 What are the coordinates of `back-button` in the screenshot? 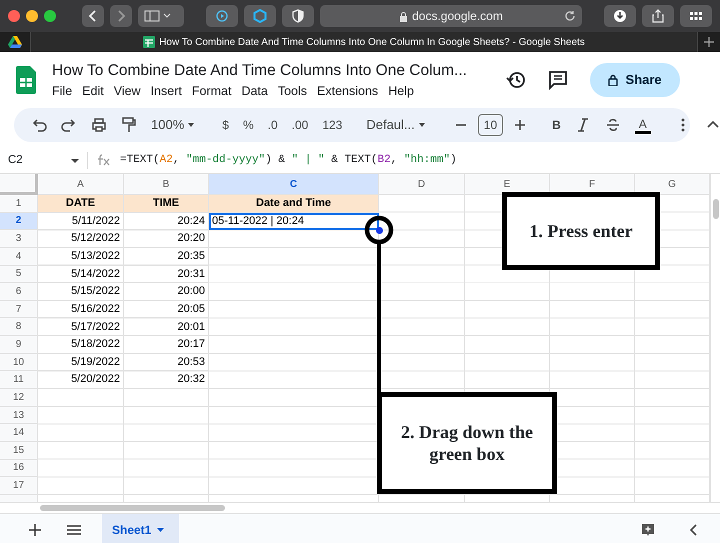 It's located at (93, 16).